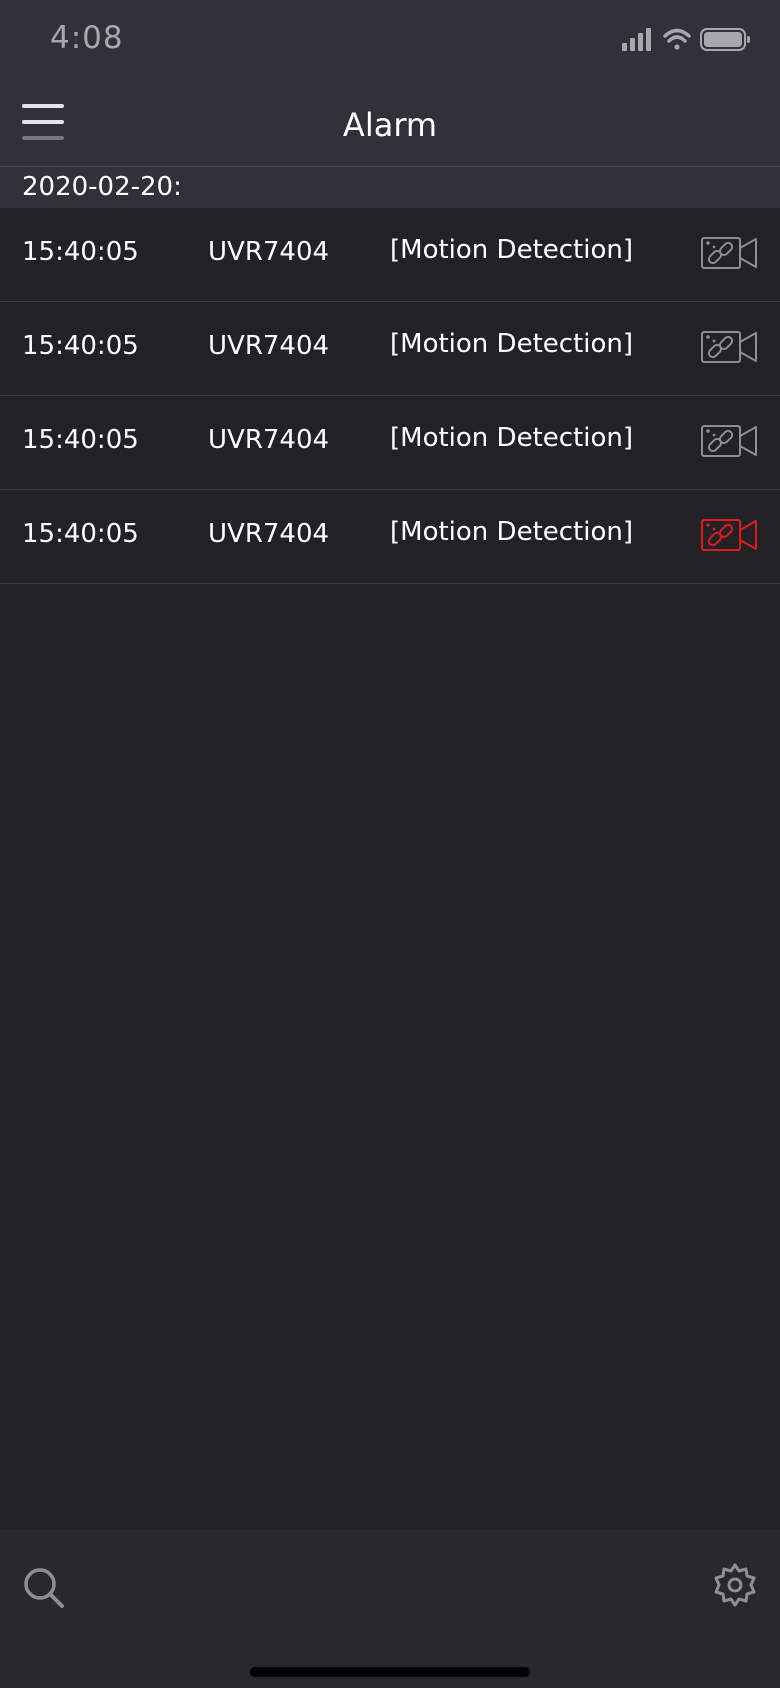 The width and height of the screenshot is (780, 1688). I want to click on signal-icon, so click(636, 39).